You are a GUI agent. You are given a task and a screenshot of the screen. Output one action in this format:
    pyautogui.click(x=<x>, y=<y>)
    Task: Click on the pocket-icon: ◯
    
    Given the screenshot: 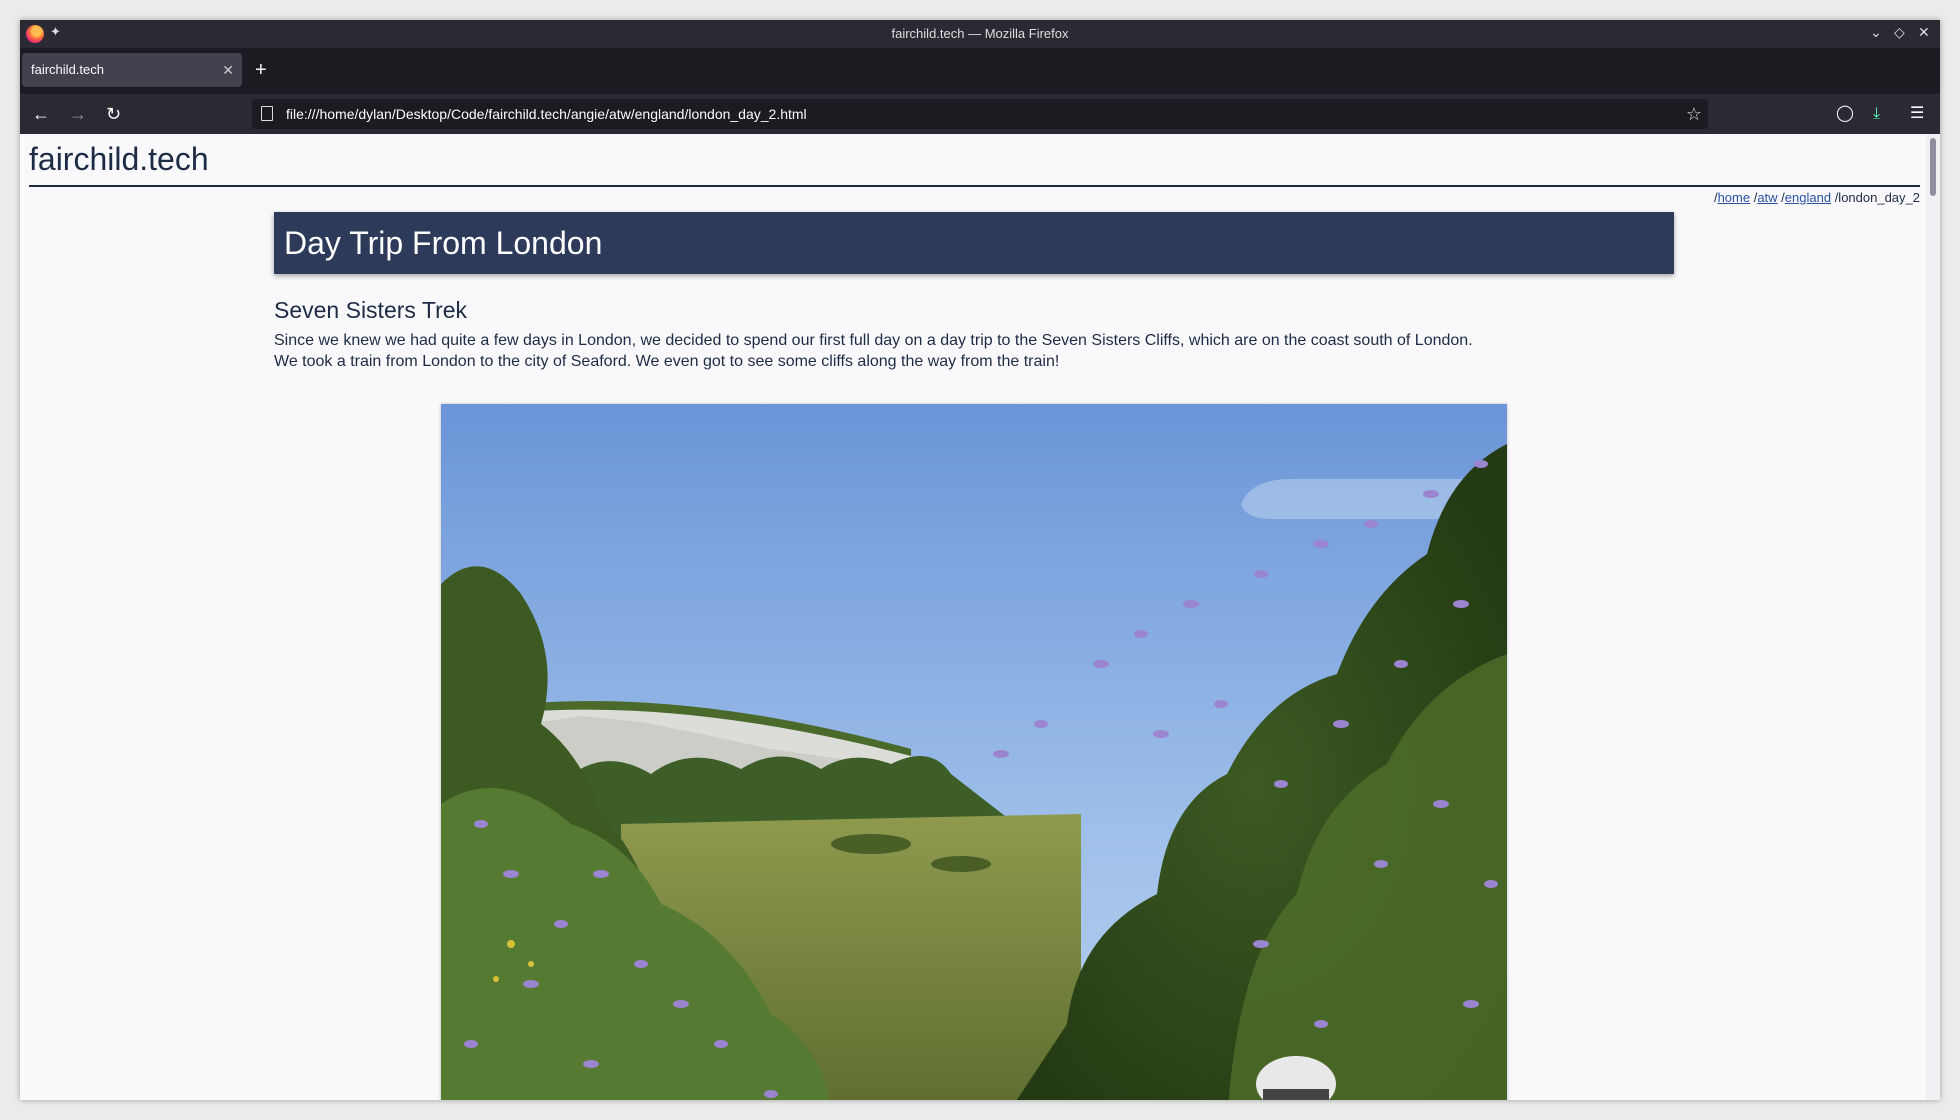 What is the action you would take?
    pyautogui.click(x=1845, y=114)
    